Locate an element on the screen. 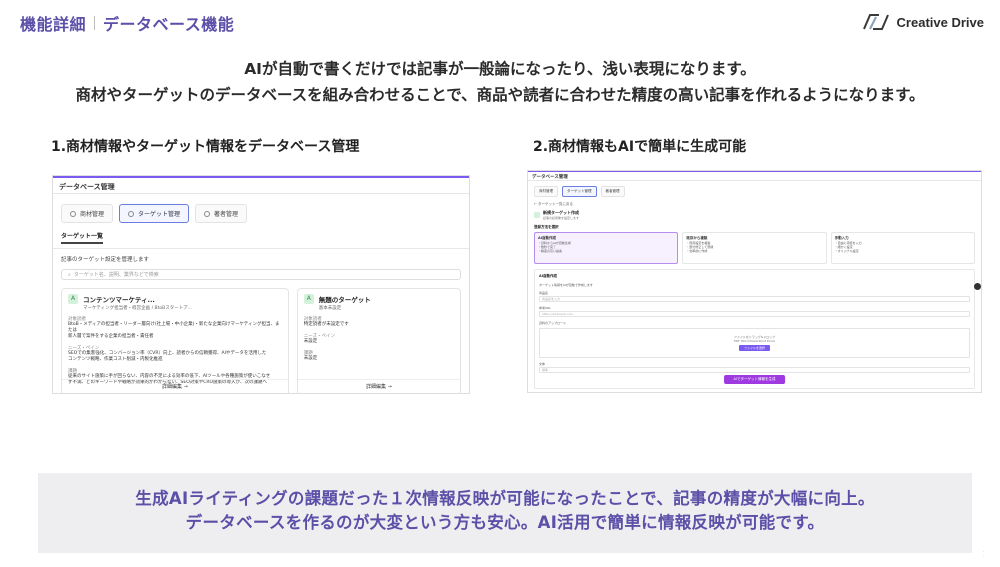  field-label: 文体 is located at coordinates (542, 364).